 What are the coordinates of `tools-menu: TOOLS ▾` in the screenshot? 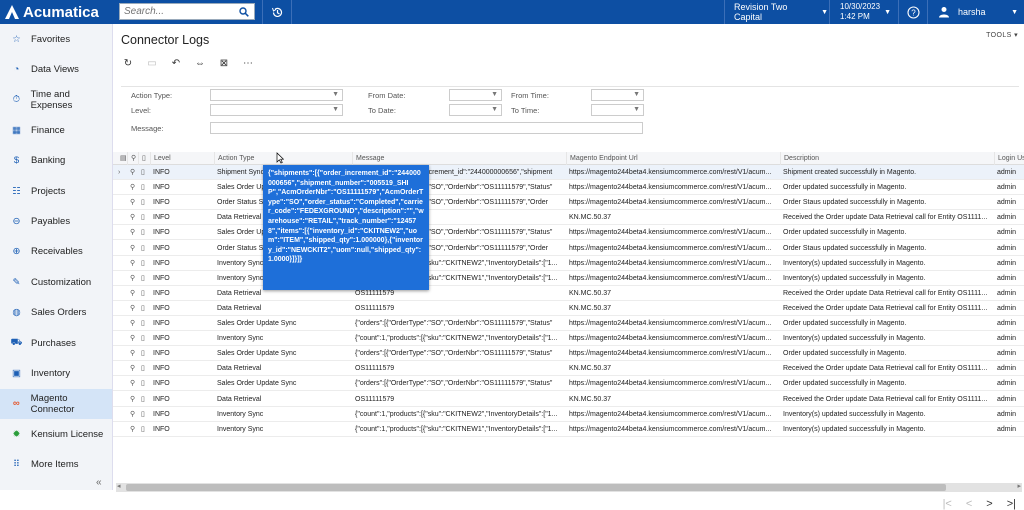 It's located at (1002, 35).